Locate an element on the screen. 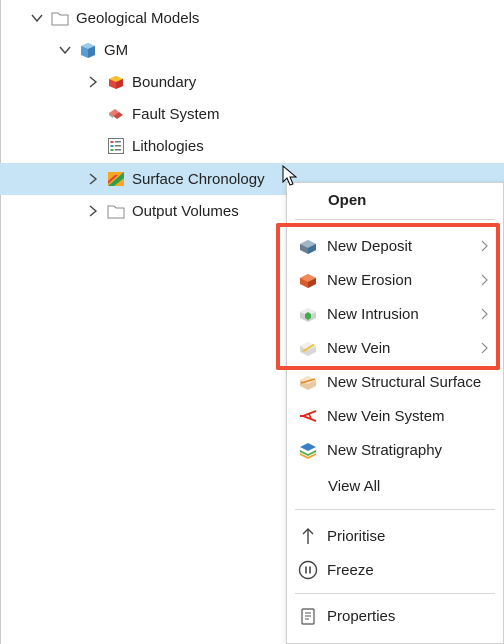 The image size is (504, 644). tree-item-fault-system: Fault System is located at coordinates (163, 114).